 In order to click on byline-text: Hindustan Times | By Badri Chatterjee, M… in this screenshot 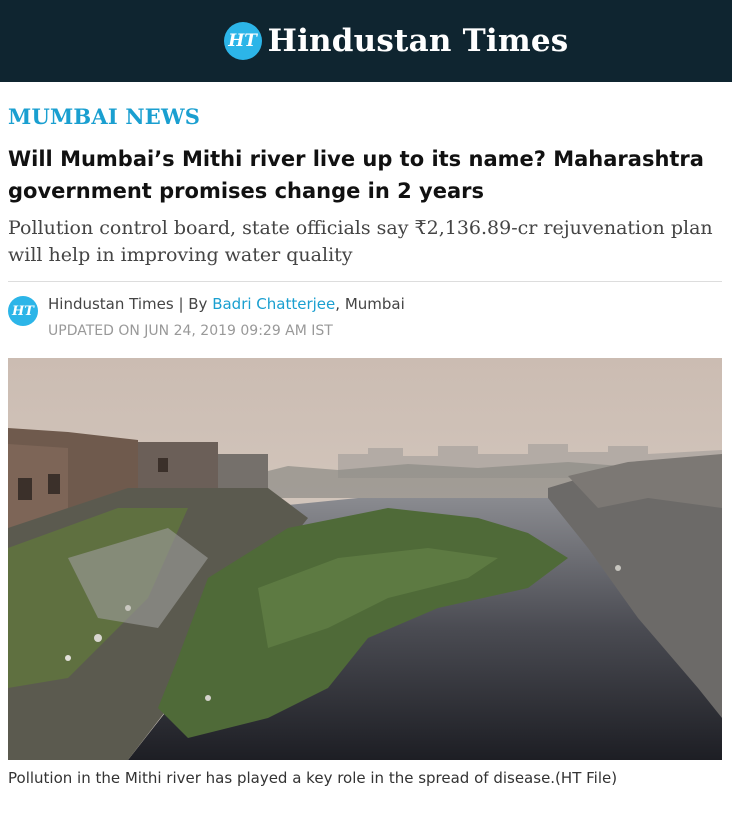, I will do `click(226, 317)`.